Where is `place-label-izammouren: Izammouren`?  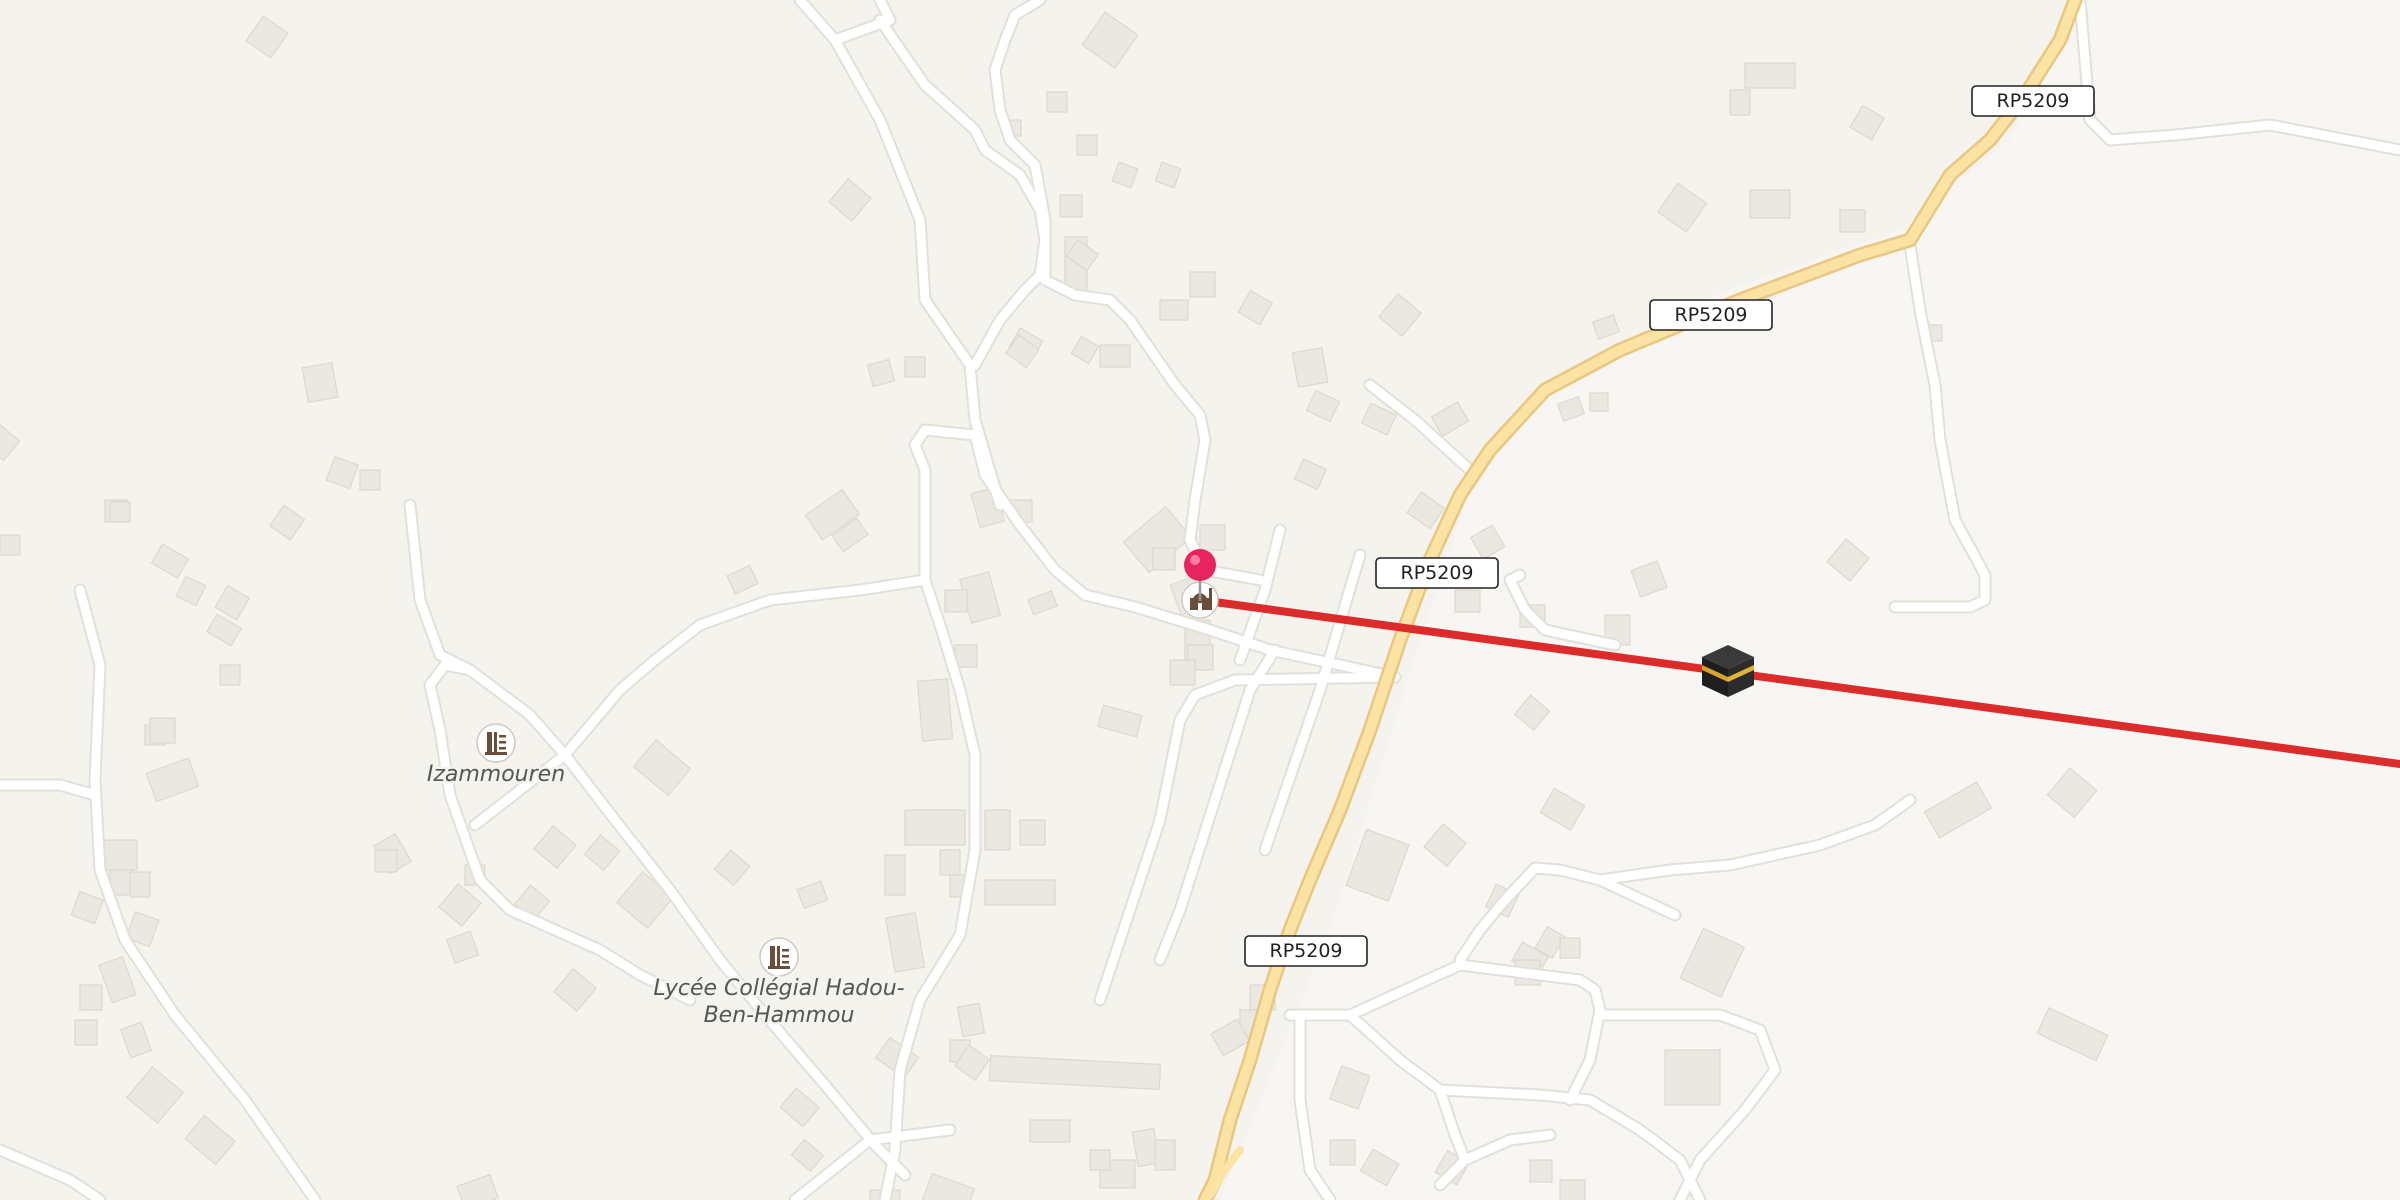
place-label-izammouren: Izammouren is located at coordinates (496, 774).